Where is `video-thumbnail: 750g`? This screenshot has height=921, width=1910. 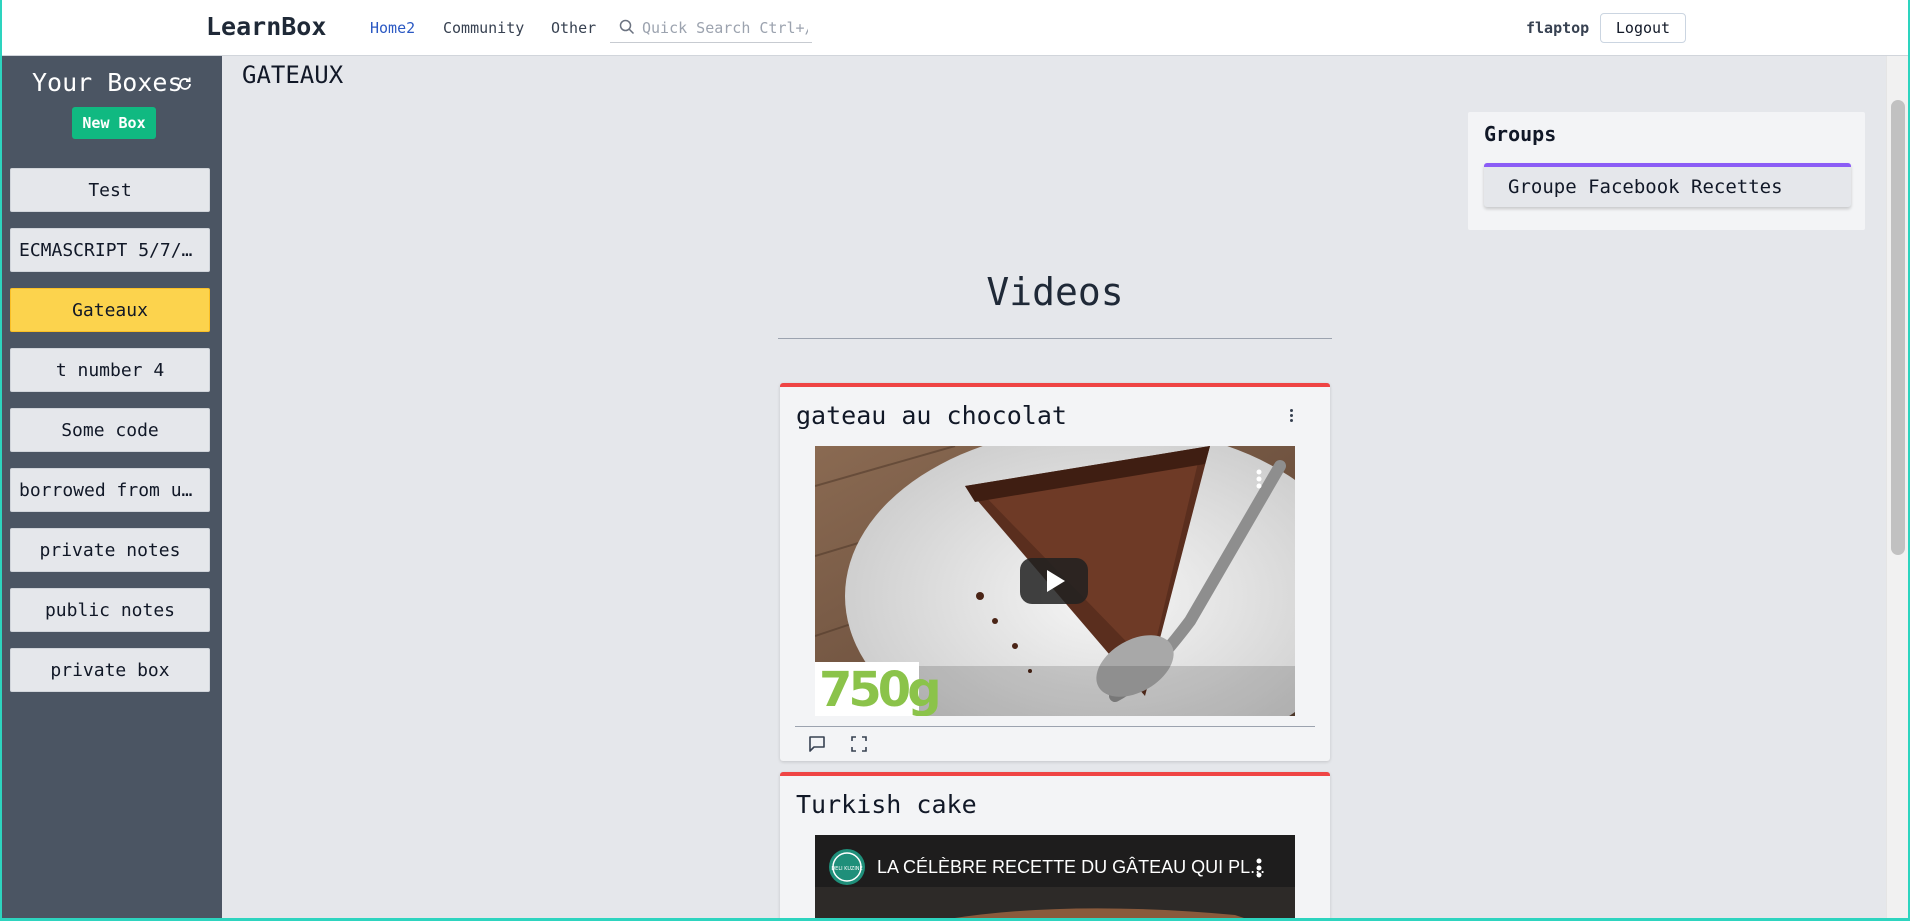 video-thumbnail: 750g is located at coordinates (1055, 581).